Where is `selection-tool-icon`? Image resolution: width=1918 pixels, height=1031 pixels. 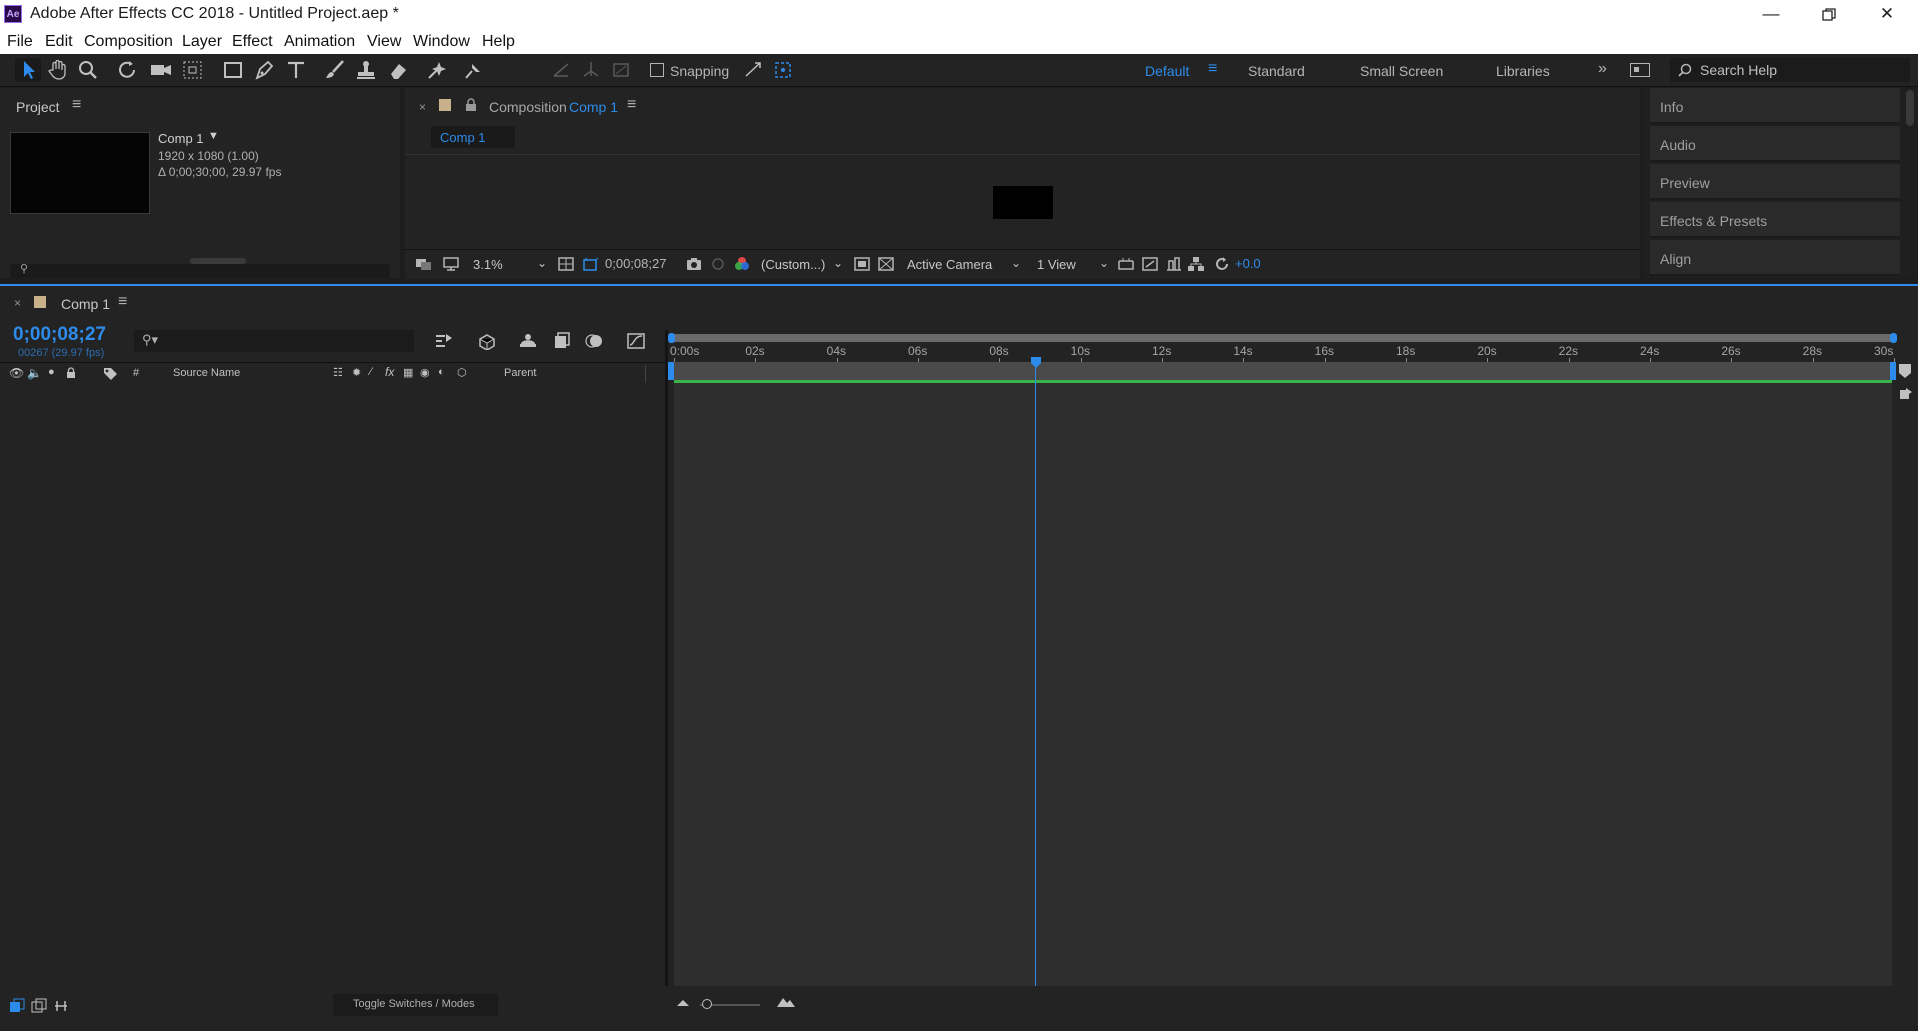
selection-tool-icon is located at coordinates (28, 70).